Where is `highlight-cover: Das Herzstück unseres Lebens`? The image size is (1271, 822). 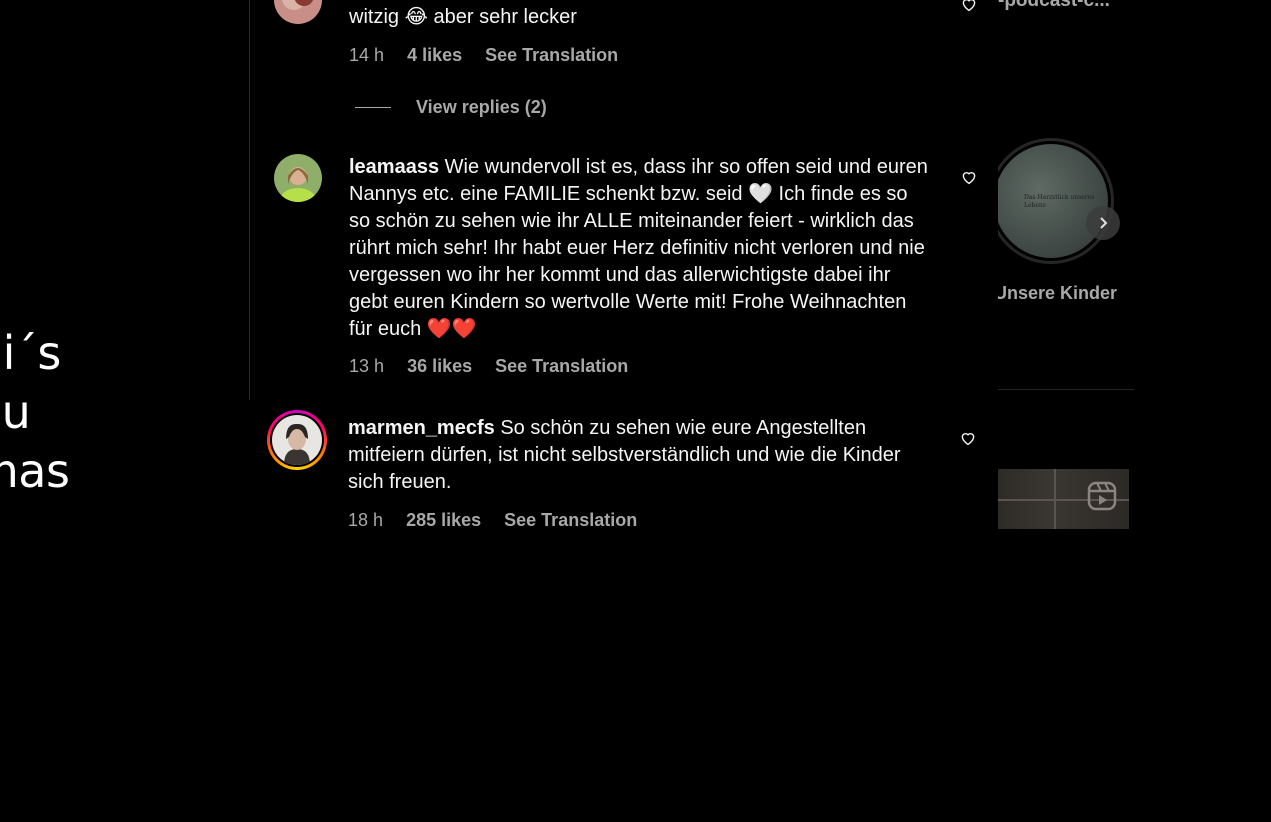 highlight-cover: Das Herzstück unseres Lebens is located at coordinates (1053, 201).